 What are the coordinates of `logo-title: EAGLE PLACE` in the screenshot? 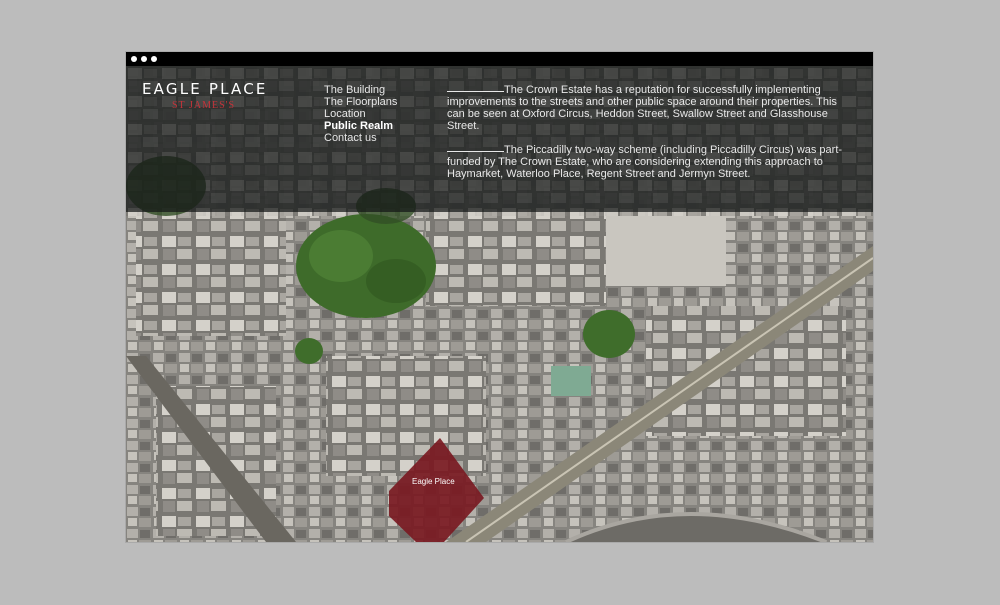 It's located at (205, 89).